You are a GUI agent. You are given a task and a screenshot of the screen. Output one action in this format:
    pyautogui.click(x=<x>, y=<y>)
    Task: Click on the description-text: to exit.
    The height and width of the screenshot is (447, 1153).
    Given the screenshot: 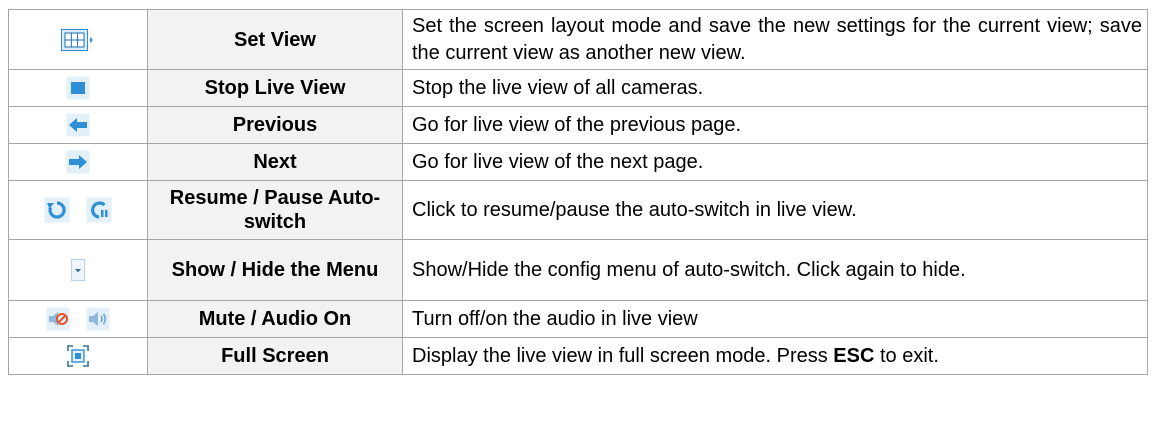 What is the action you would take?
    pyautogui.click(x=906, y=355)
    